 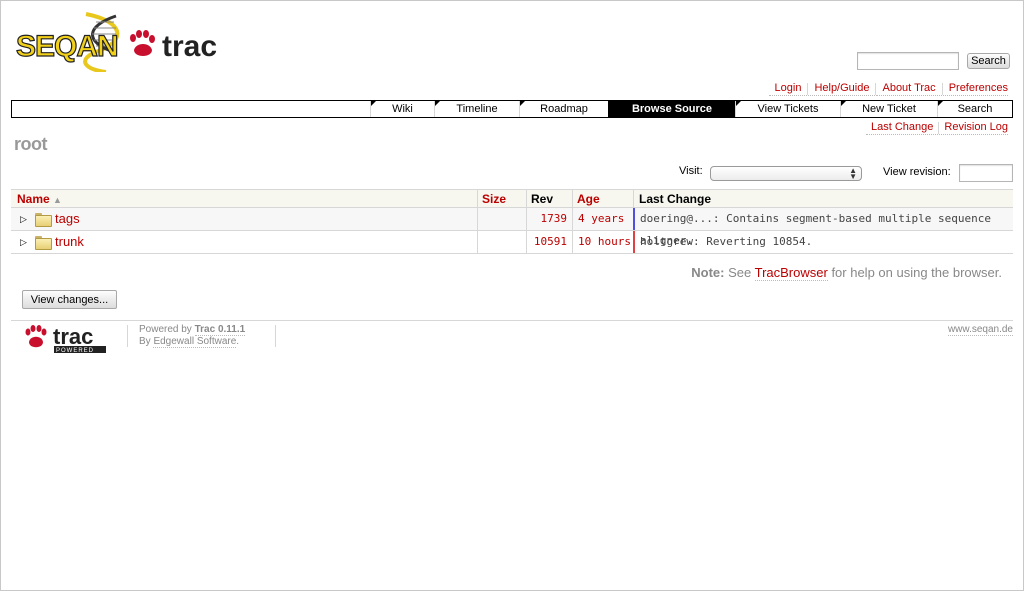 I want to click on entry-name-link: tags, so click(x=67, y=219).